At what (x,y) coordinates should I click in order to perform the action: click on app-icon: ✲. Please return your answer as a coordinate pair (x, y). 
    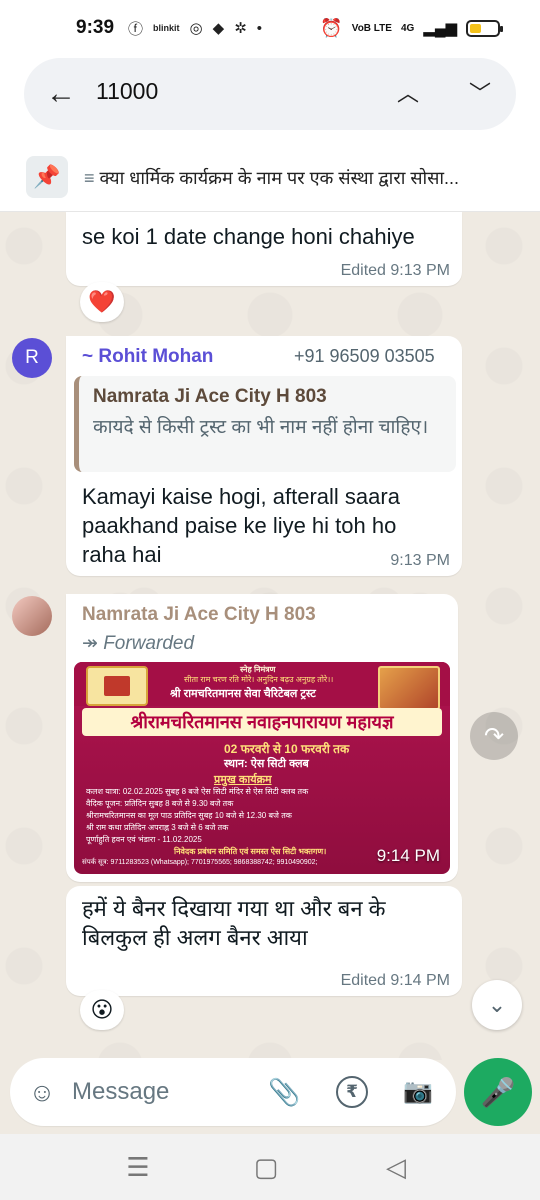
    Looking at the image, I should click on (240, 28).